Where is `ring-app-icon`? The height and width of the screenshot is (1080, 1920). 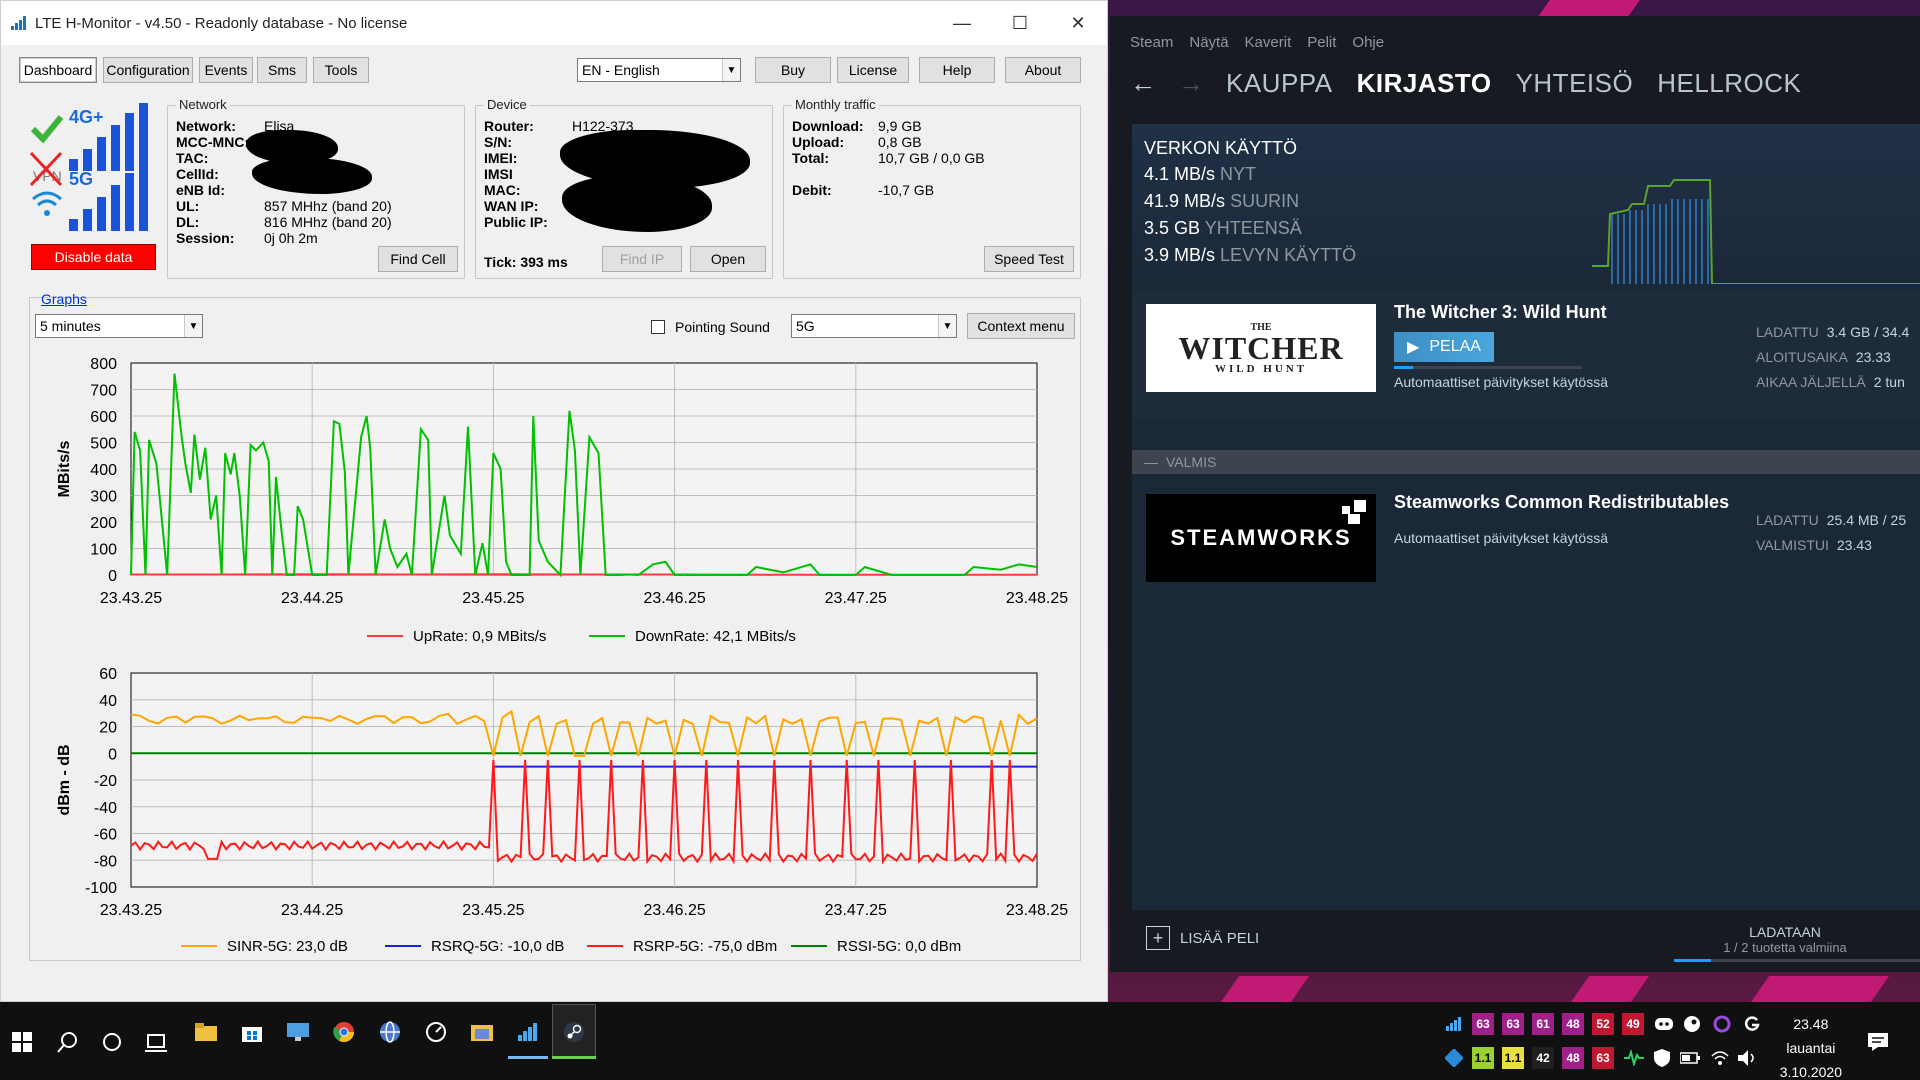 ring-app-icon is located at coordinates (1722, 1024).